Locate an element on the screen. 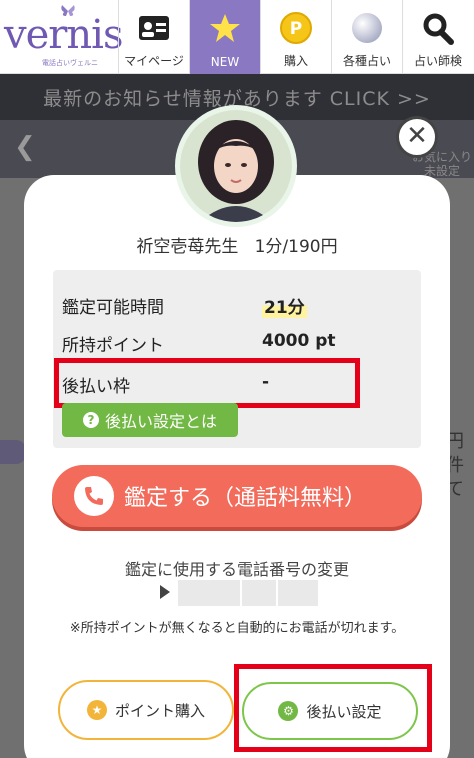  teacher-info: 祈空壱苺先生 1分/190円 is located at coordinates (237, 244).